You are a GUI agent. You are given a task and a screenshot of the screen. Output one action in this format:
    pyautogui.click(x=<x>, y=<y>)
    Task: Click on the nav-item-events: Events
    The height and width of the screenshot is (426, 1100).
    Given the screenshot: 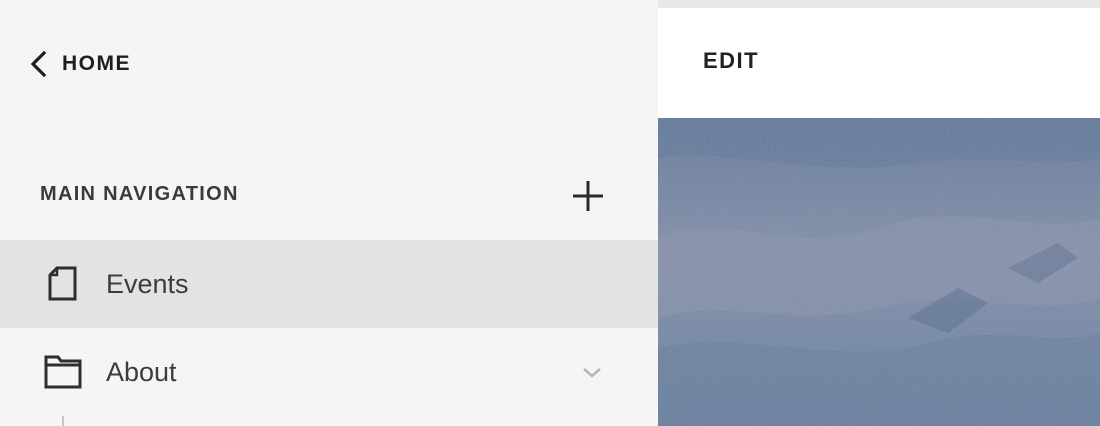 What is the action you would take?
    pyautogui.click(x=329, y=284)
    